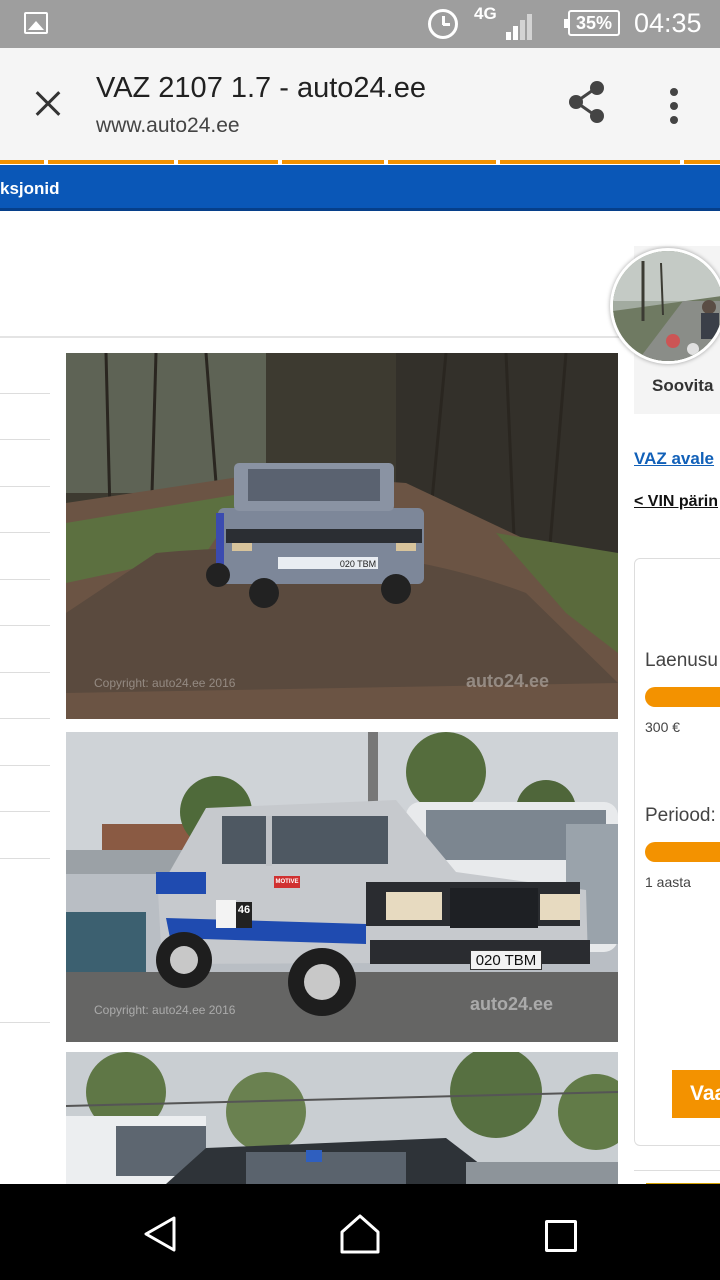 The width and height of the screenshot is (720, 1280). Describe the element at coordinates (682, 386) in the screenshot. I see `recommend-label: Soovita` at that location.